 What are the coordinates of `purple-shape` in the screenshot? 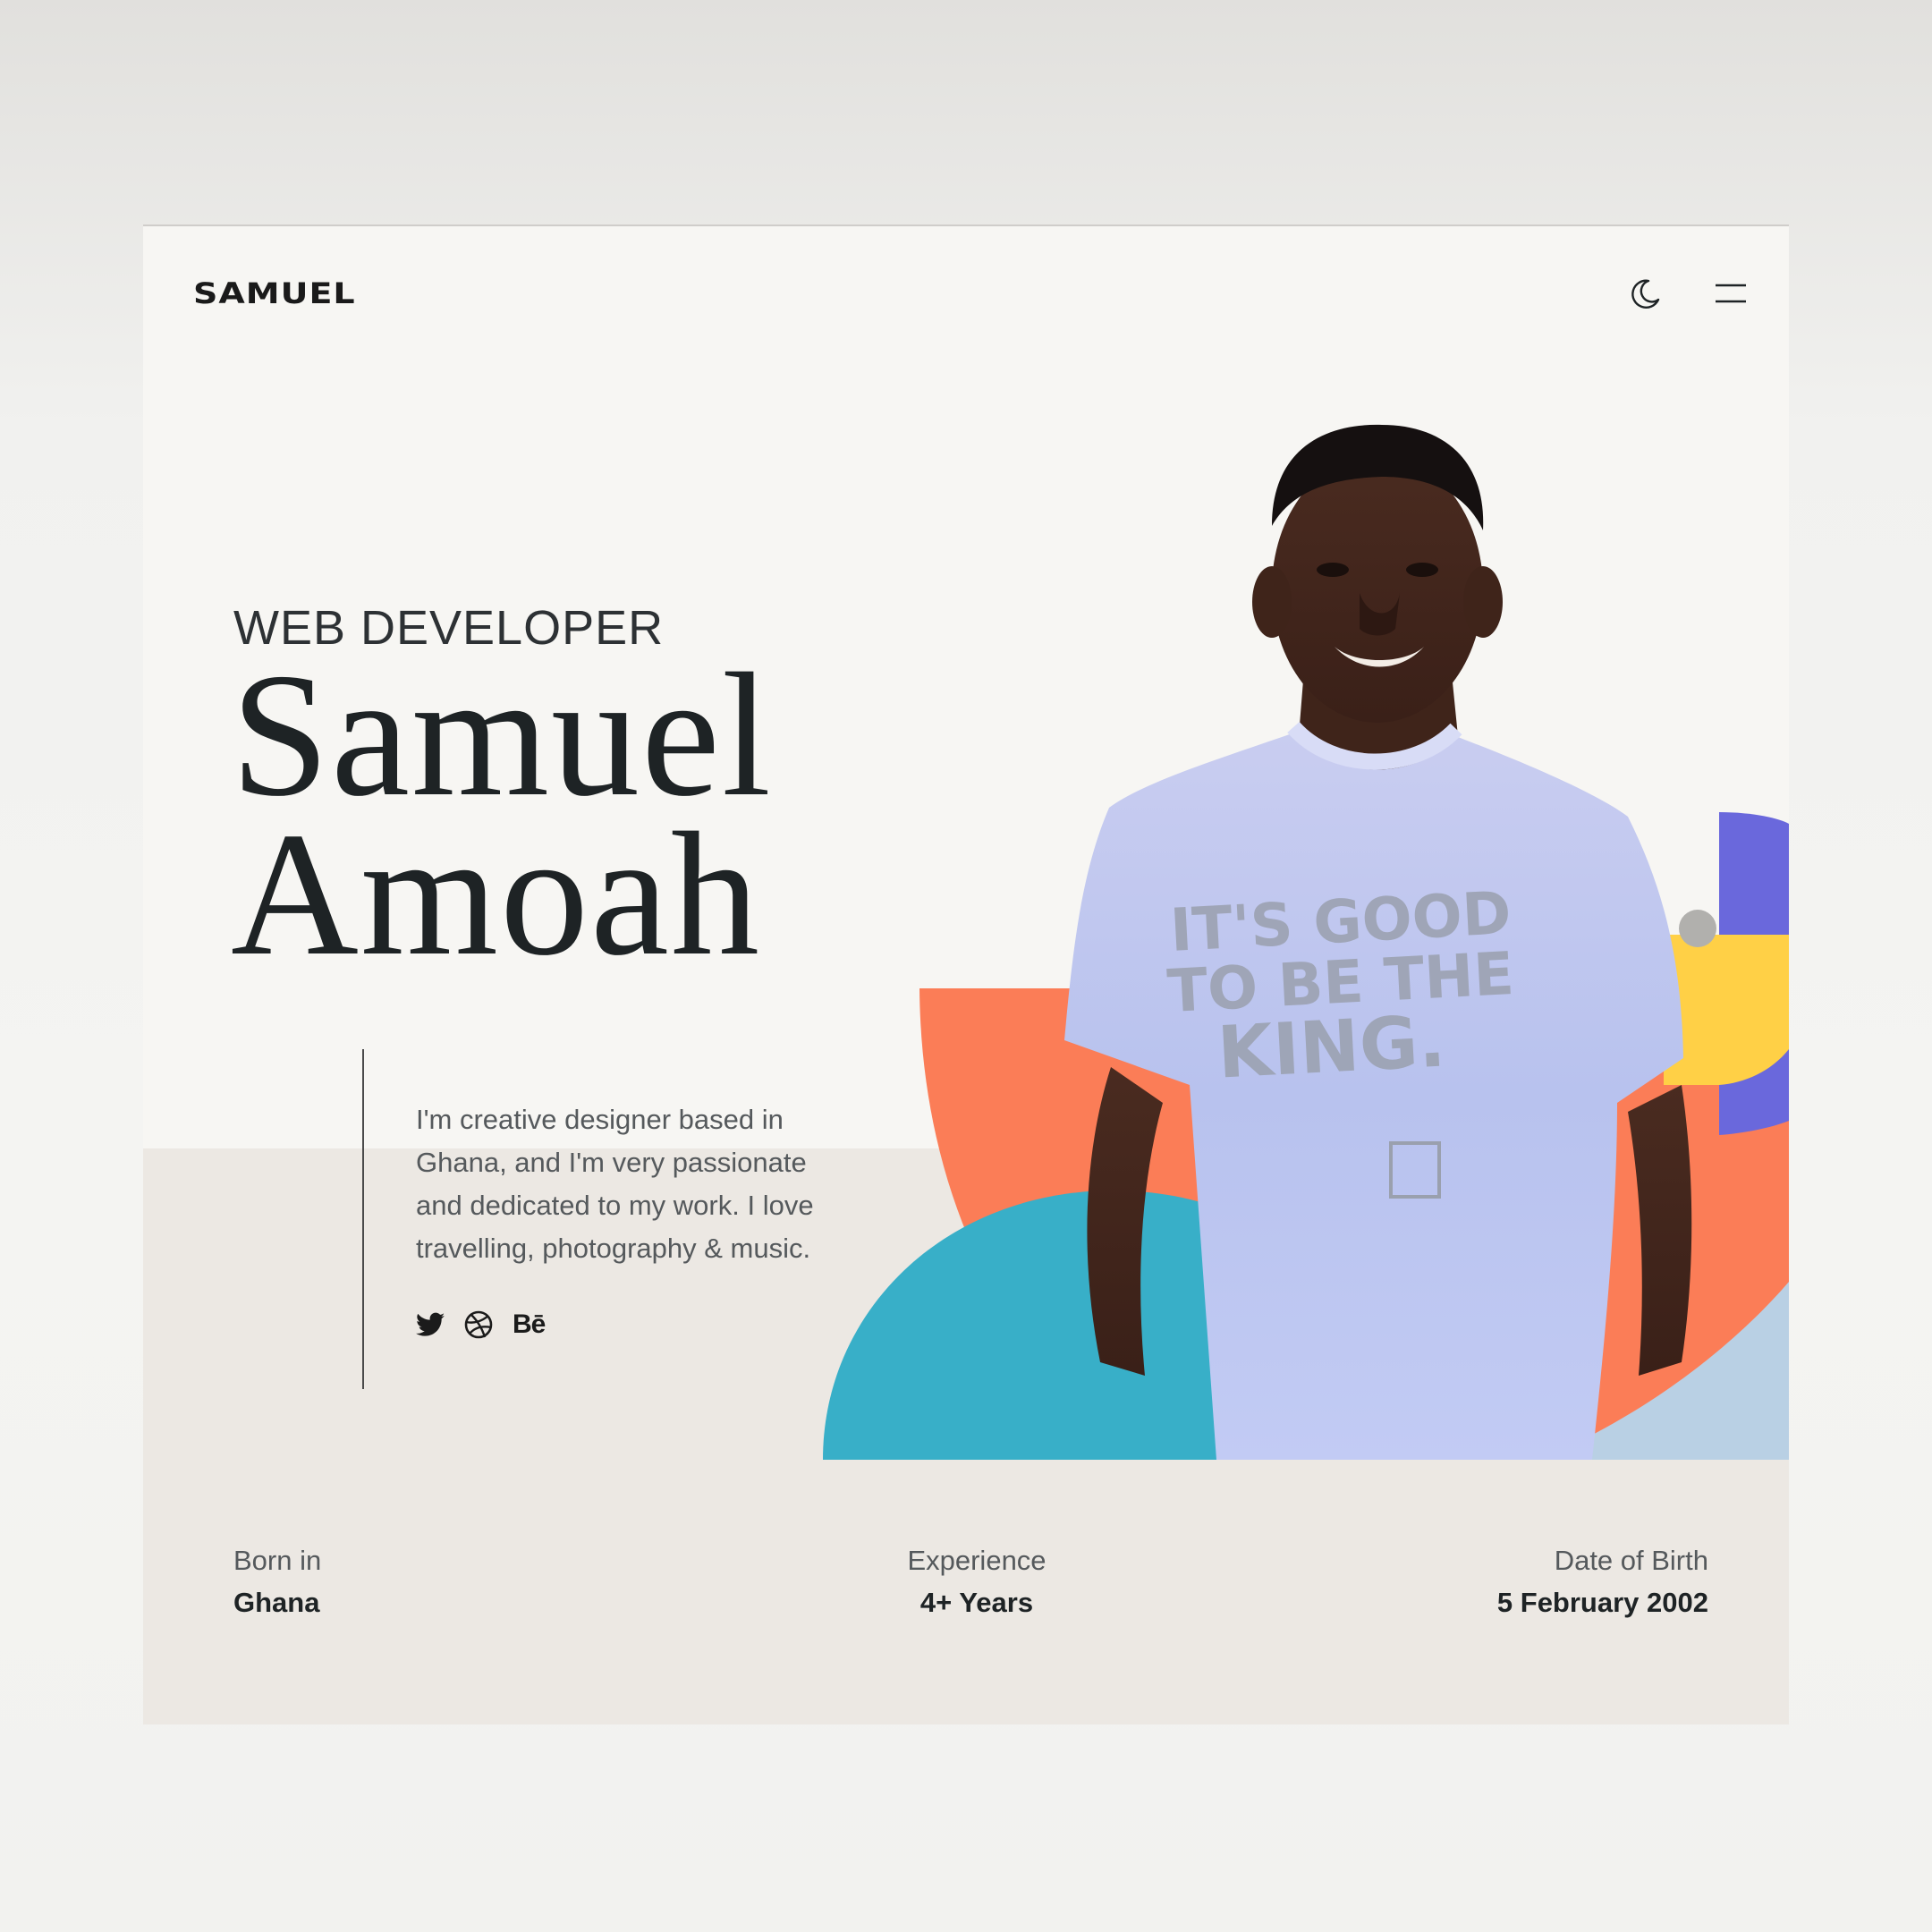 It's located at (1754, 973).